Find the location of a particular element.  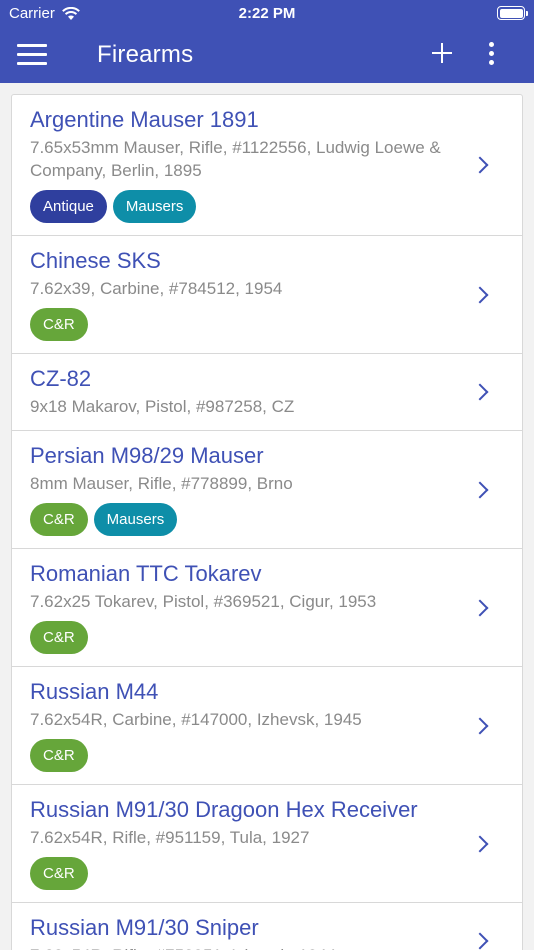

firearm-name: Romanian TTC Tokarev is located at coordinates (146, 573).